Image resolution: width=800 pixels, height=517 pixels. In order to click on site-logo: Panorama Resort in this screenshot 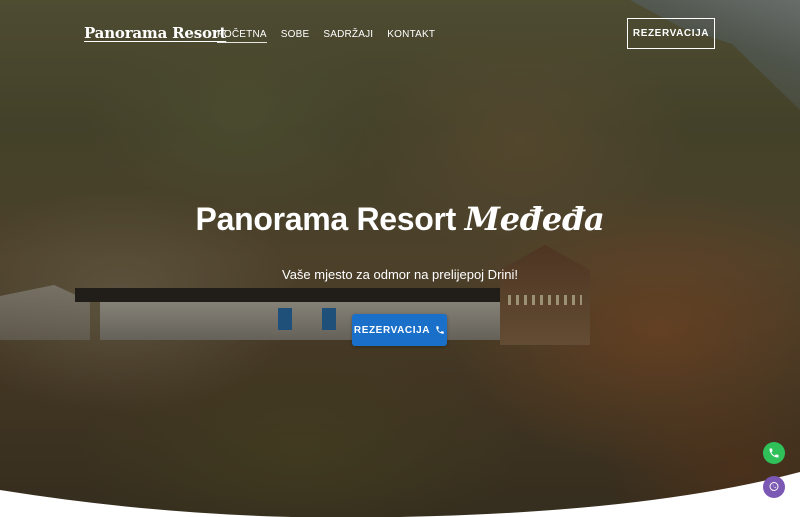, I will do `click(155, 33)`.